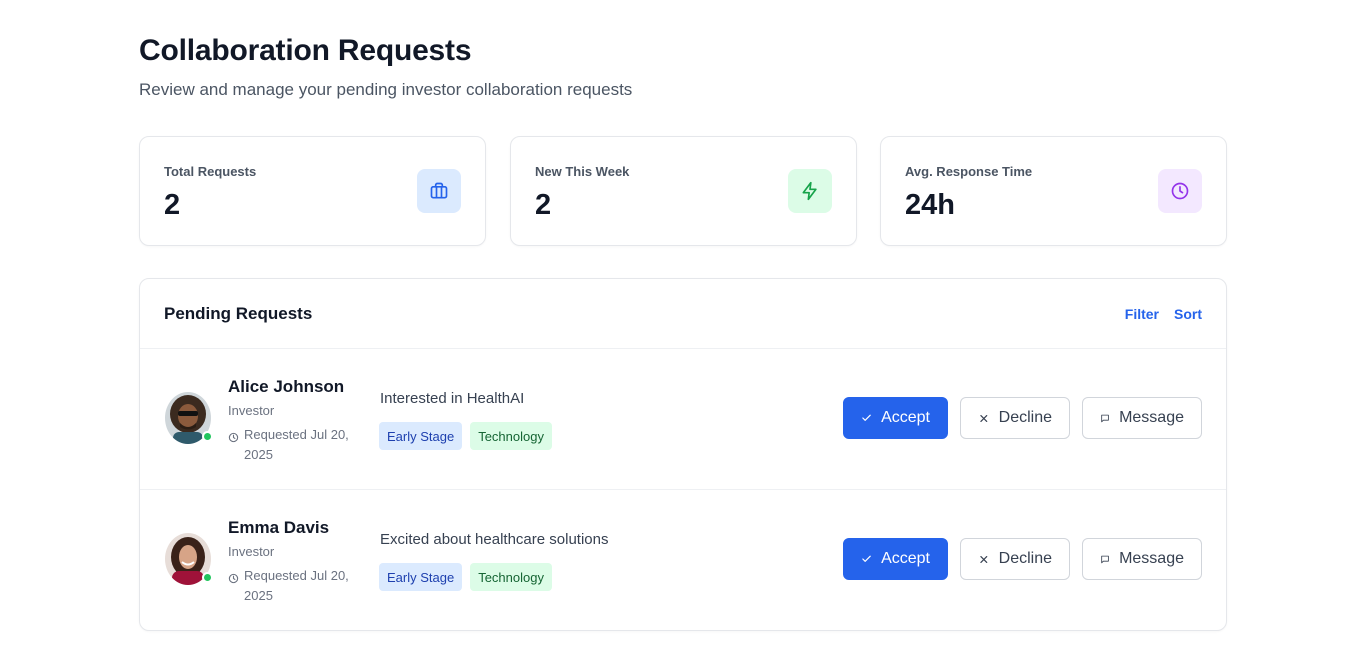 Image resolution: width=1358 pixels, height=662 pixels. Describe the element at coordinates (930, 205) in the screenshot. I see `stat-value: 24h` at that location.